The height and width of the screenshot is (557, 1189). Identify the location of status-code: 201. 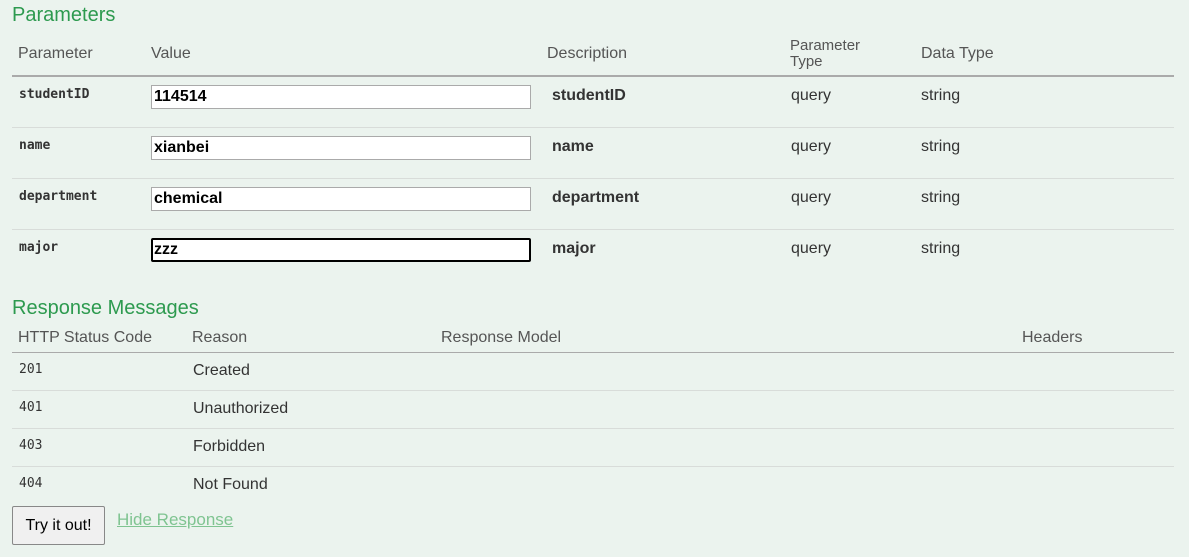
(99, 371).